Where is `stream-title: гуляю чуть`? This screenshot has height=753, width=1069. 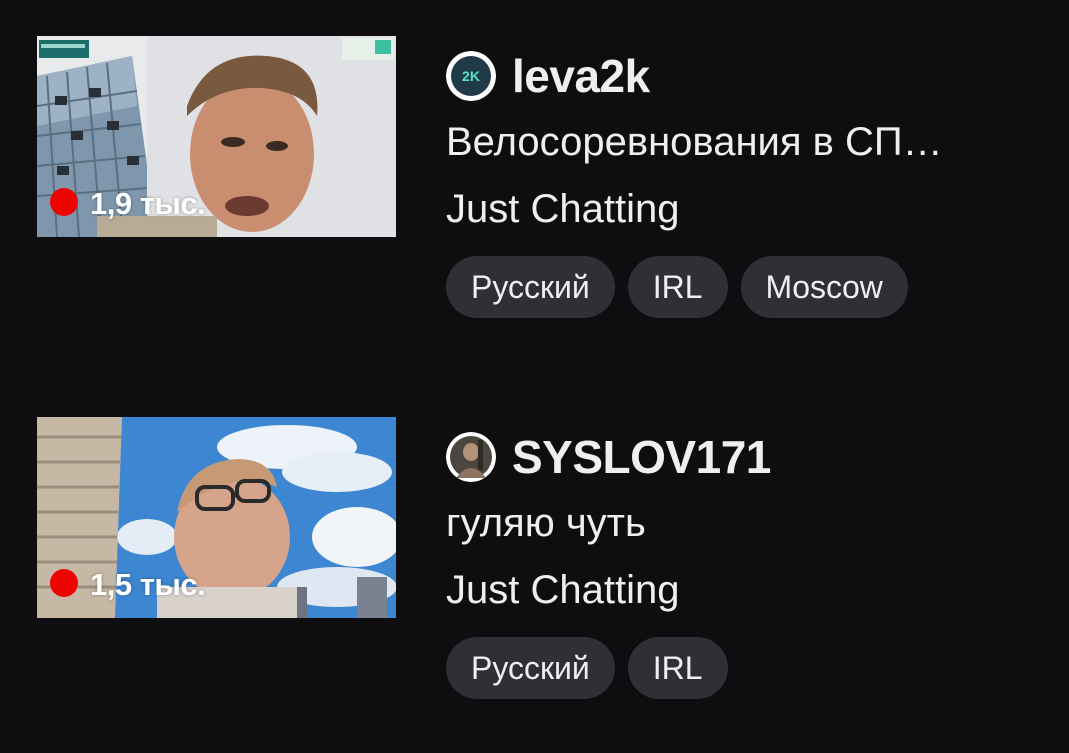 stream-title: гуляю чуть is located at coordinates (746, 523).